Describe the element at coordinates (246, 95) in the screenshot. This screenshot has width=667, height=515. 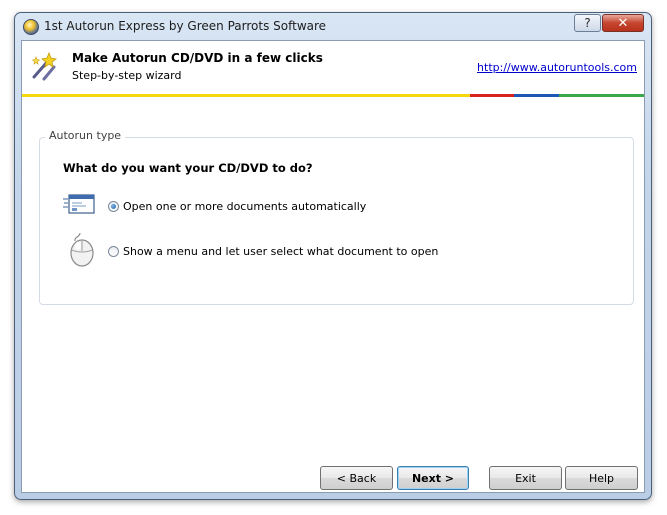
I see `stripe-yellow` at that location.